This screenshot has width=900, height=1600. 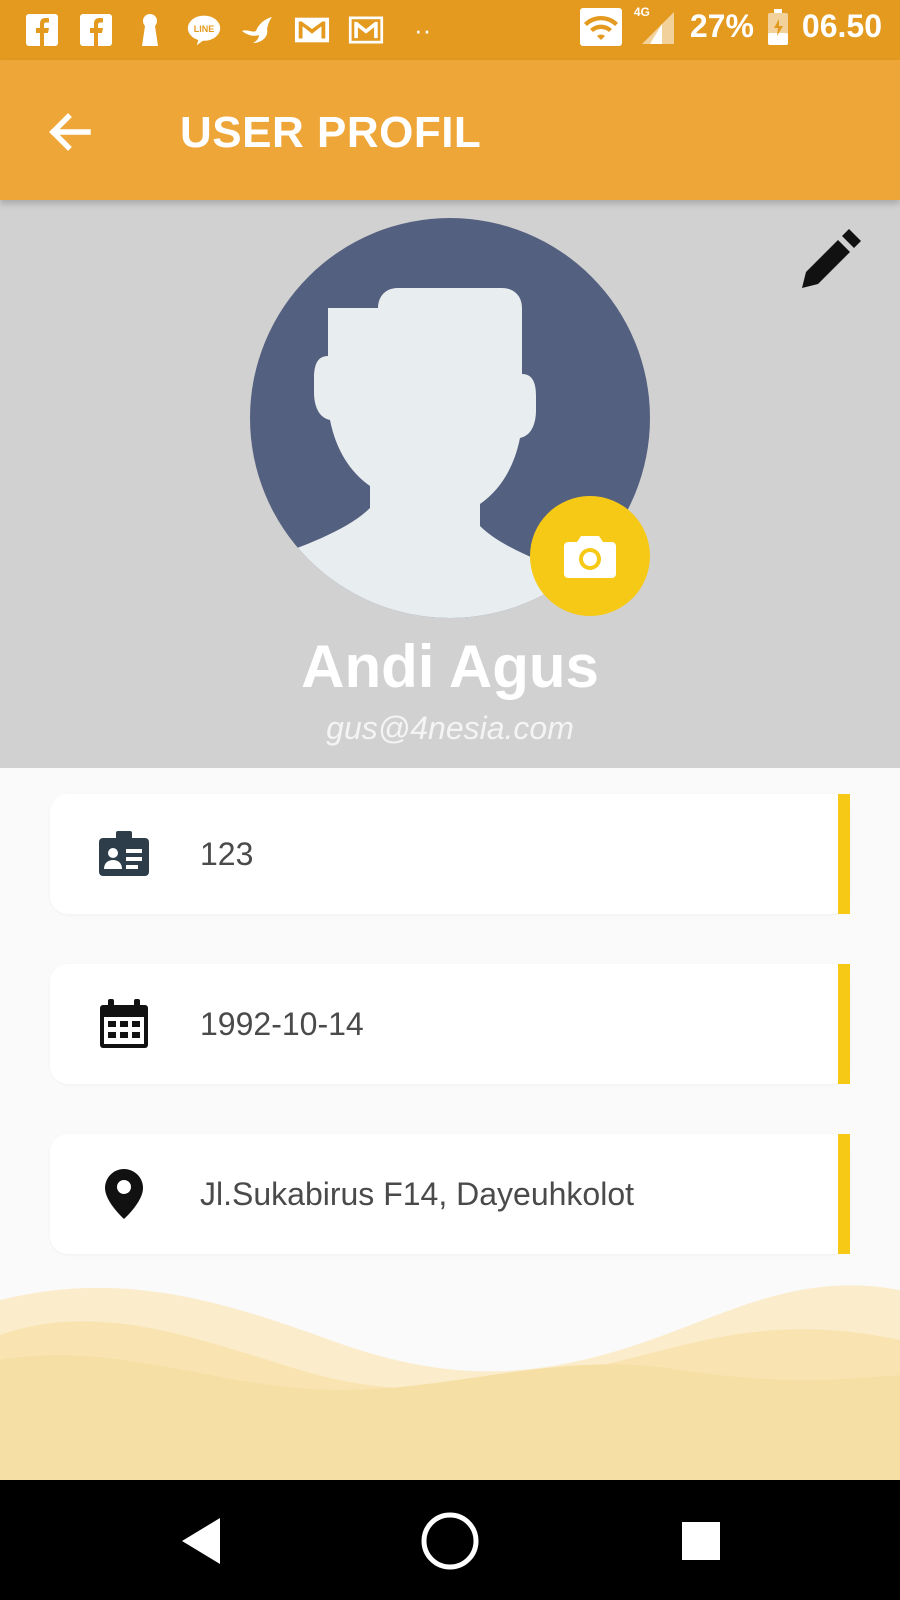 What do you see at coordinates (150, 30) in the screenshot?
I see `keyhole-icon` at bounding box center [150, 30].